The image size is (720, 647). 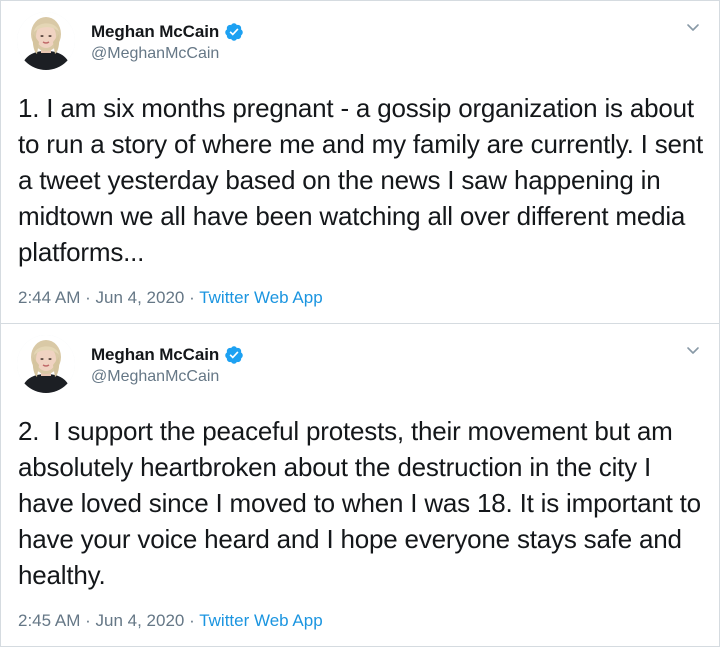 I want to click on tweet-metadata: 2:45 AM · Jun 4, 2020 · Twitter Web App, so click(x=170, y=621).